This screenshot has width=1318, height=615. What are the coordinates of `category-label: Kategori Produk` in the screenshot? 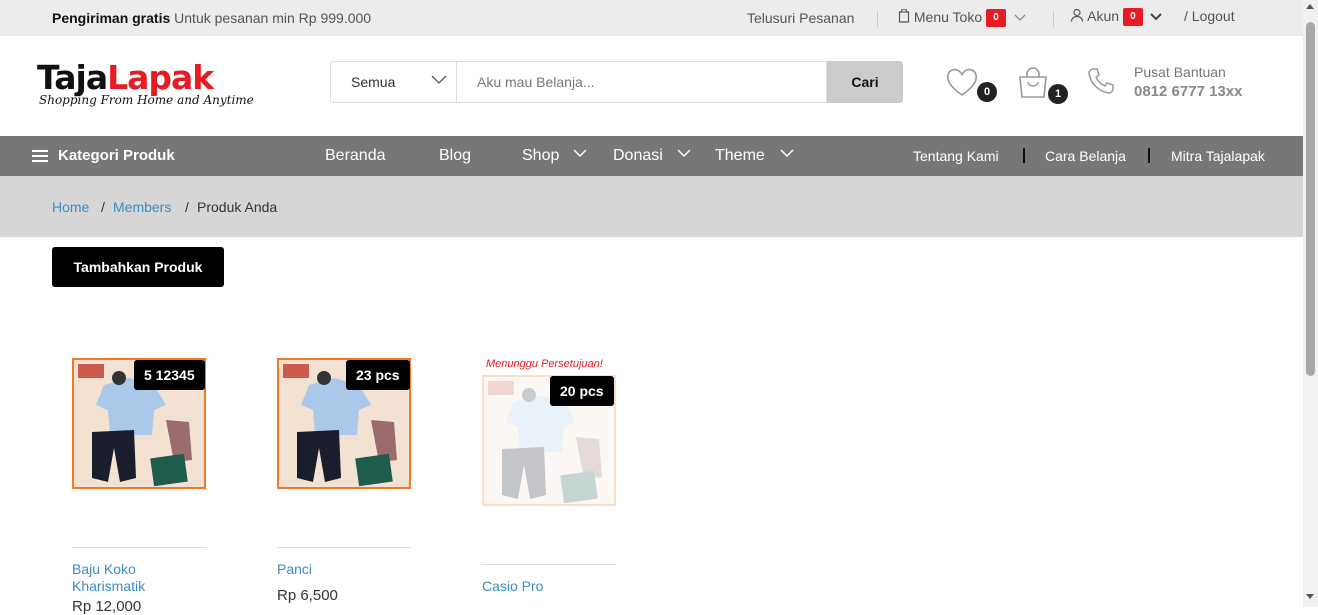 It's located at (116, 155).